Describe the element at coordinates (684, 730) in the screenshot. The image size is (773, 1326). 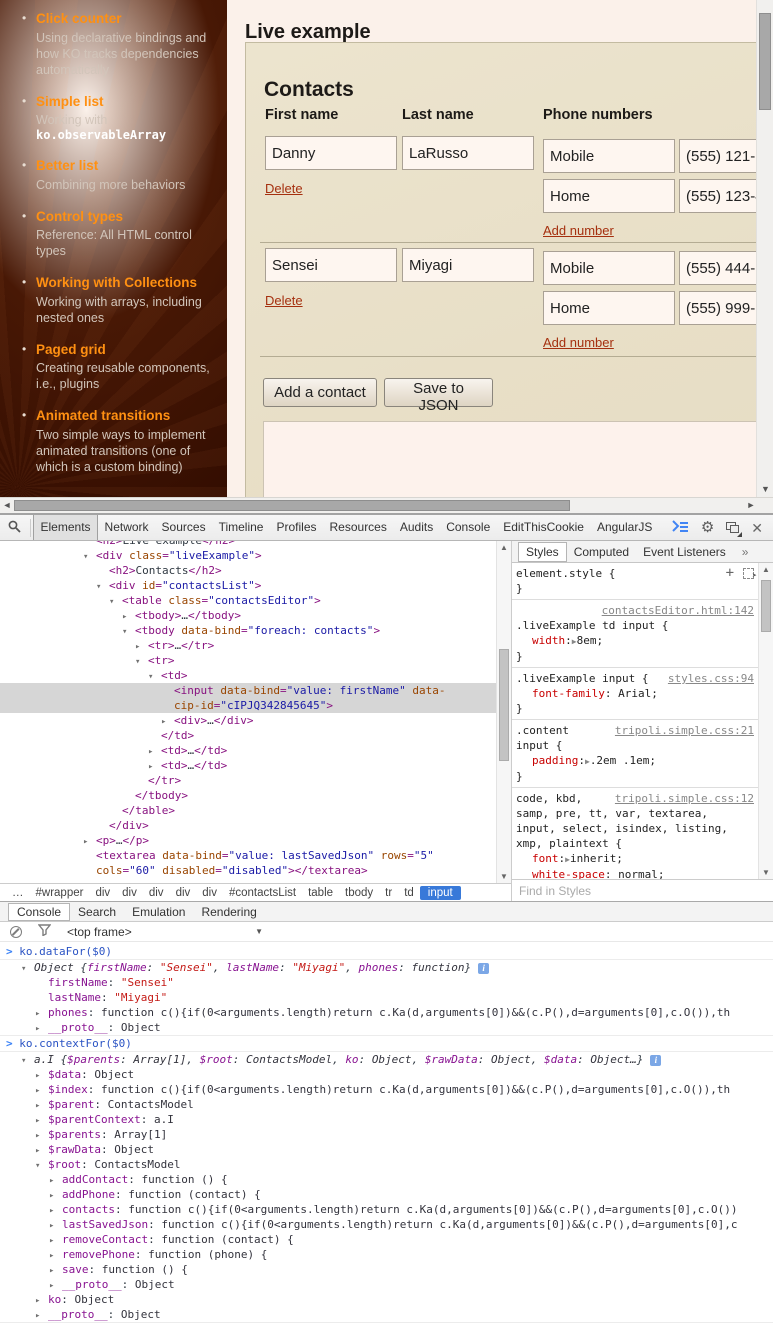
I see `stylesheet-link: tripoli.simple.css:21` at that location.